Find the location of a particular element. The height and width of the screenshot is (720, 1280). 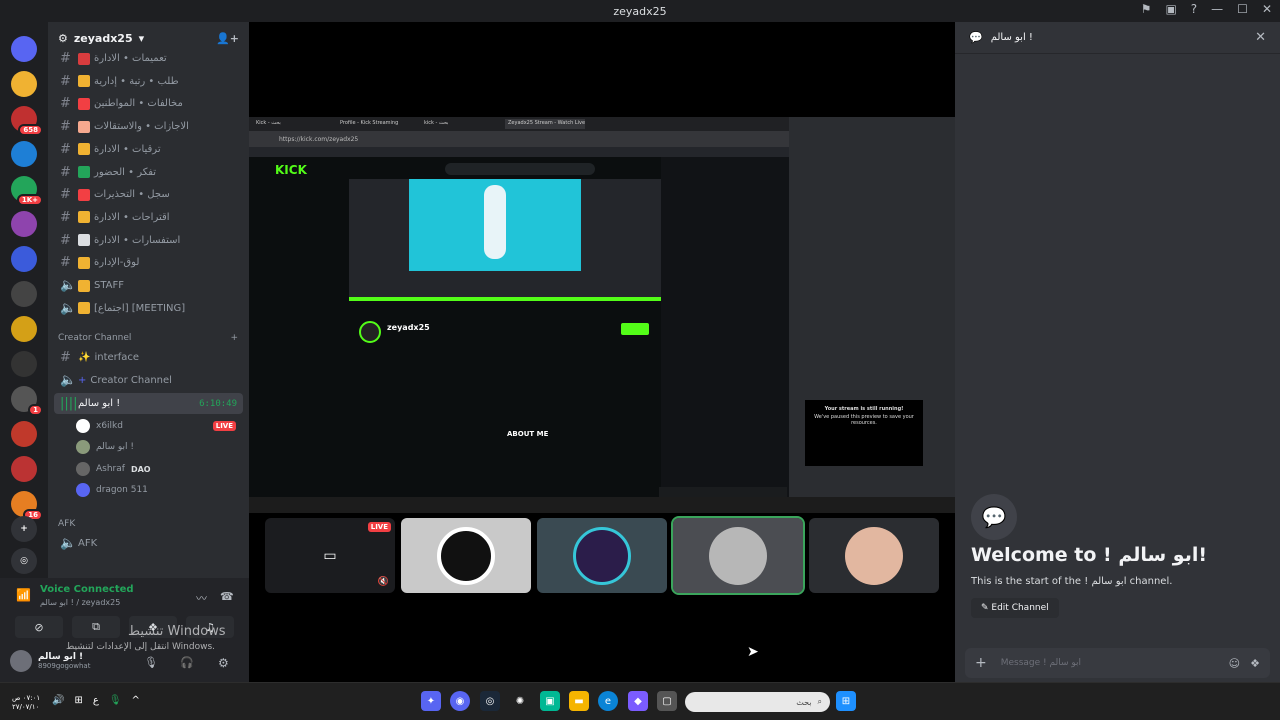

voice-user: Ashraf DAO is located at coordinates (156, 469).